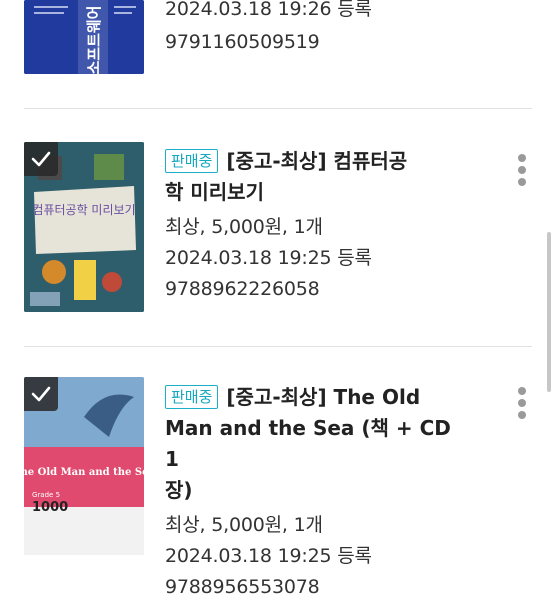 The image size is (555, 603). I want to click on item-title-line-2: Man and the Sea (책 + CD 1, so click(308, 443).